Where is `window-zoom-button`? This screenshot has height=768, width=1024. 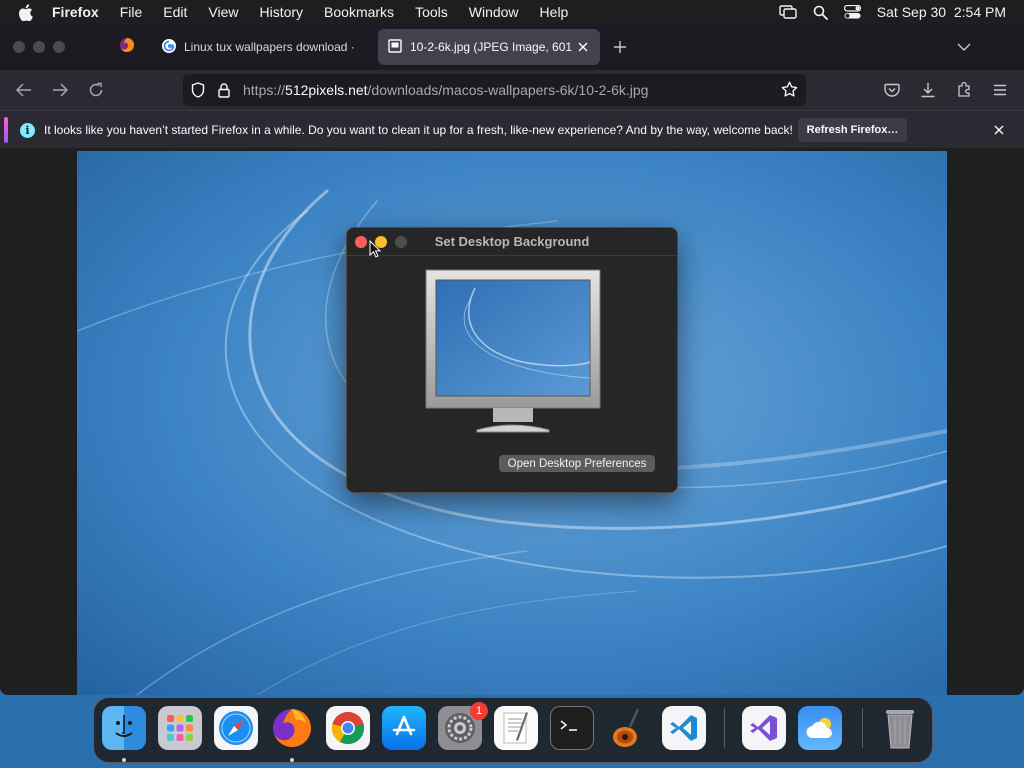
window-zoom-button is located at coordinates (59, 47).